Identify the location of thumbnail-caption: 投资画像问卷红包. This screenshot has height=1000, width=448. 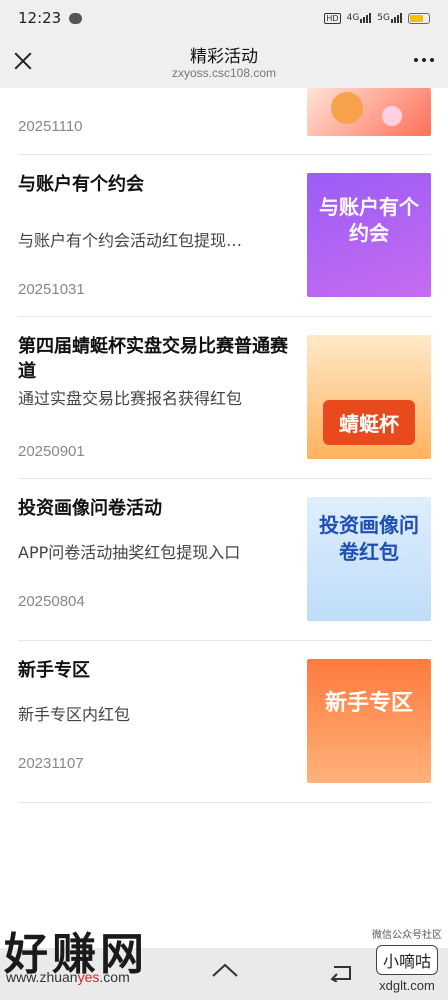
(369, 538).